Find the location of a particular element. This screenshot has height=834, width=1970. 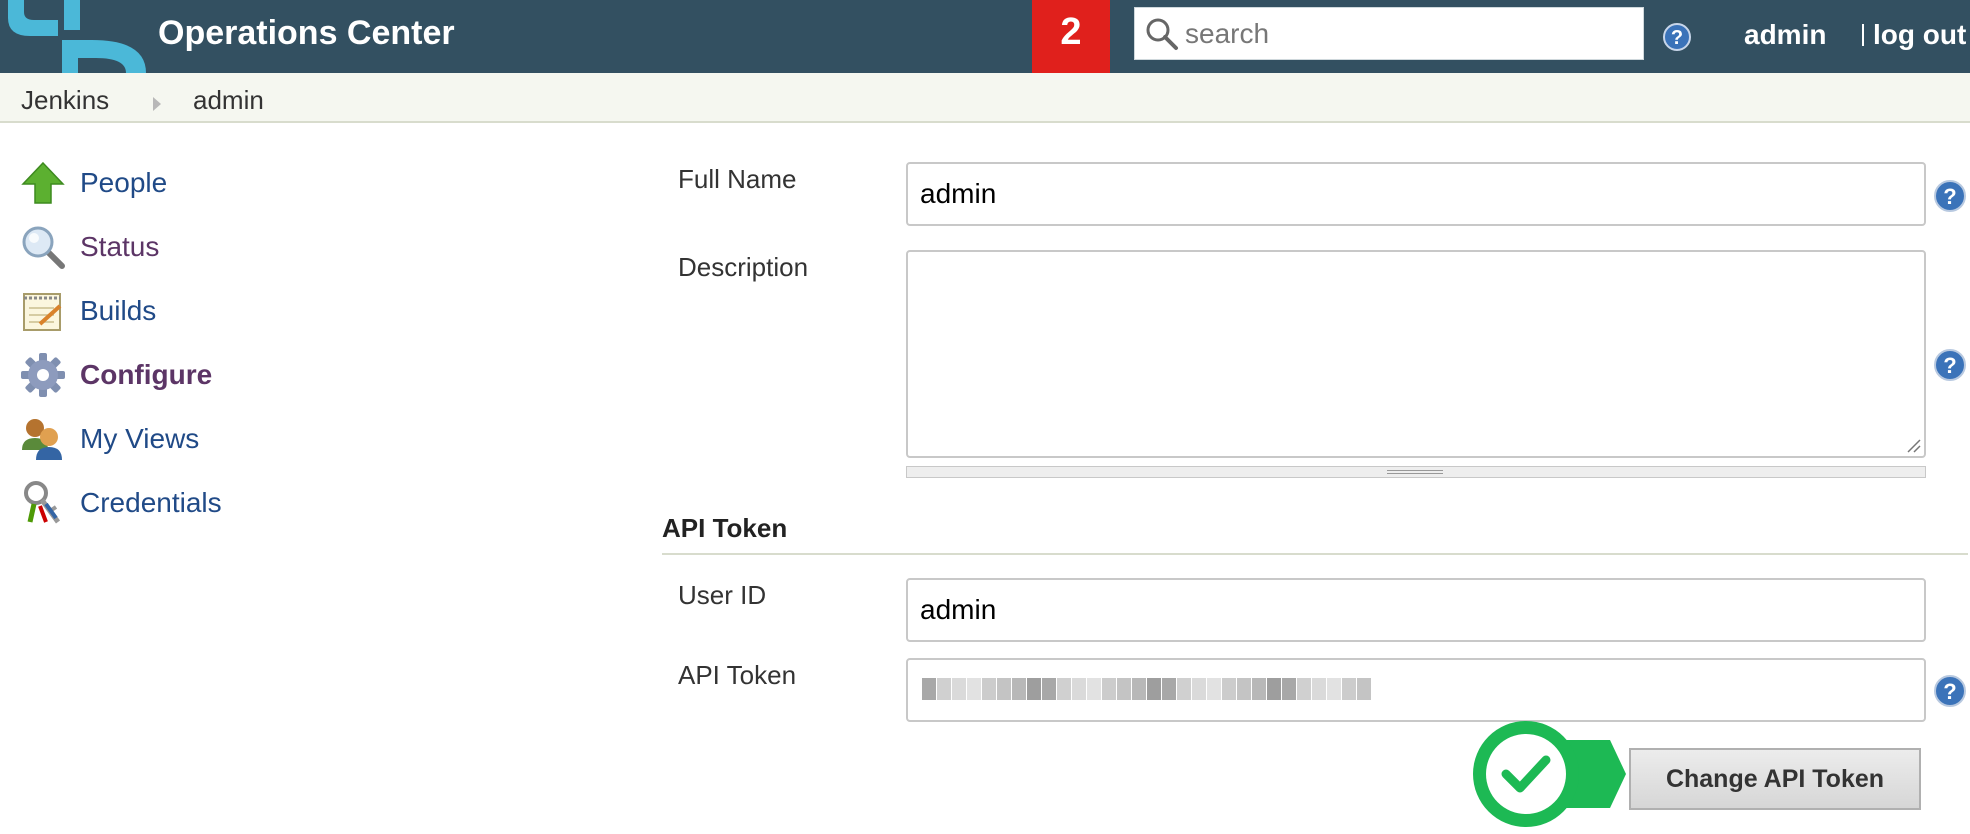

sidebar-item-builds: Builds is located at coordinates (300, 311).